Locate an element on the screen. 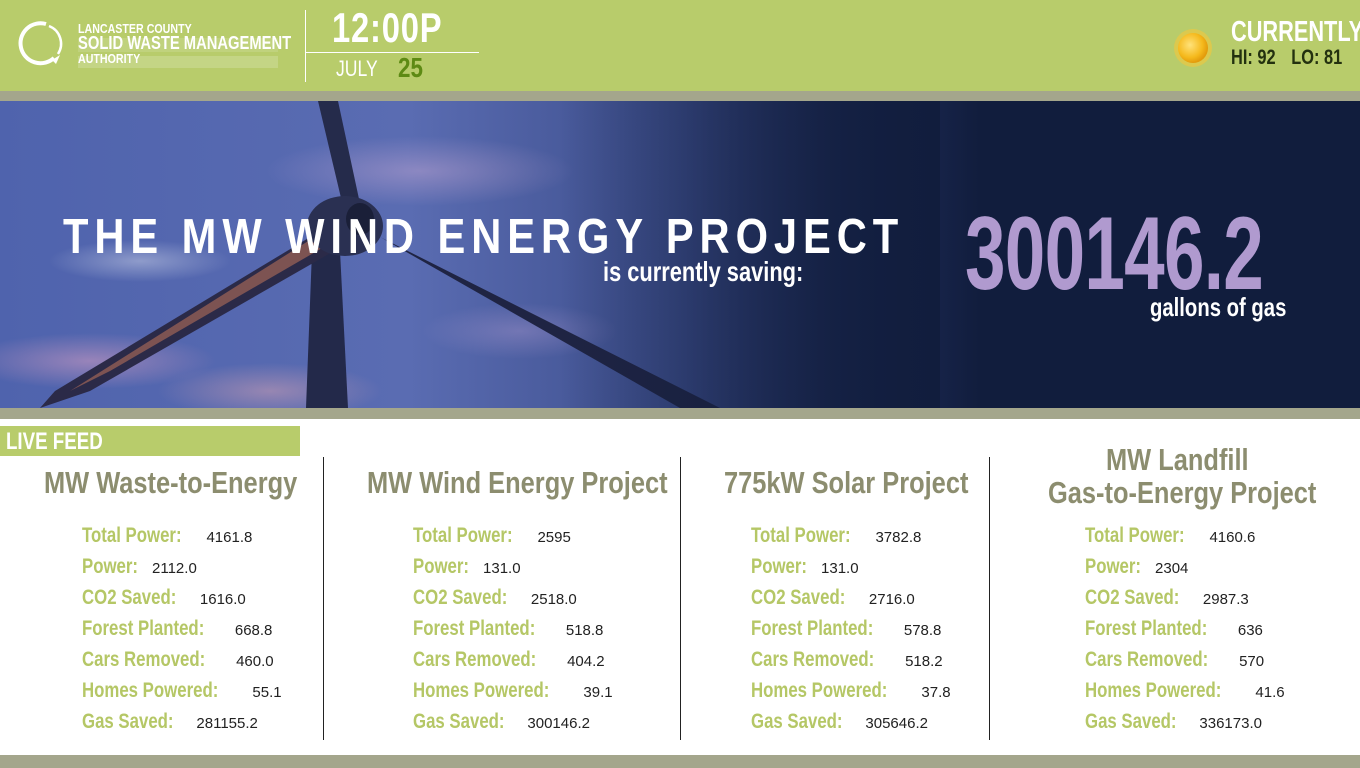 The image size is (1360, 768). stat-cars-removed: Cars Removed: 404.2 is located at coordinates (509, 659).